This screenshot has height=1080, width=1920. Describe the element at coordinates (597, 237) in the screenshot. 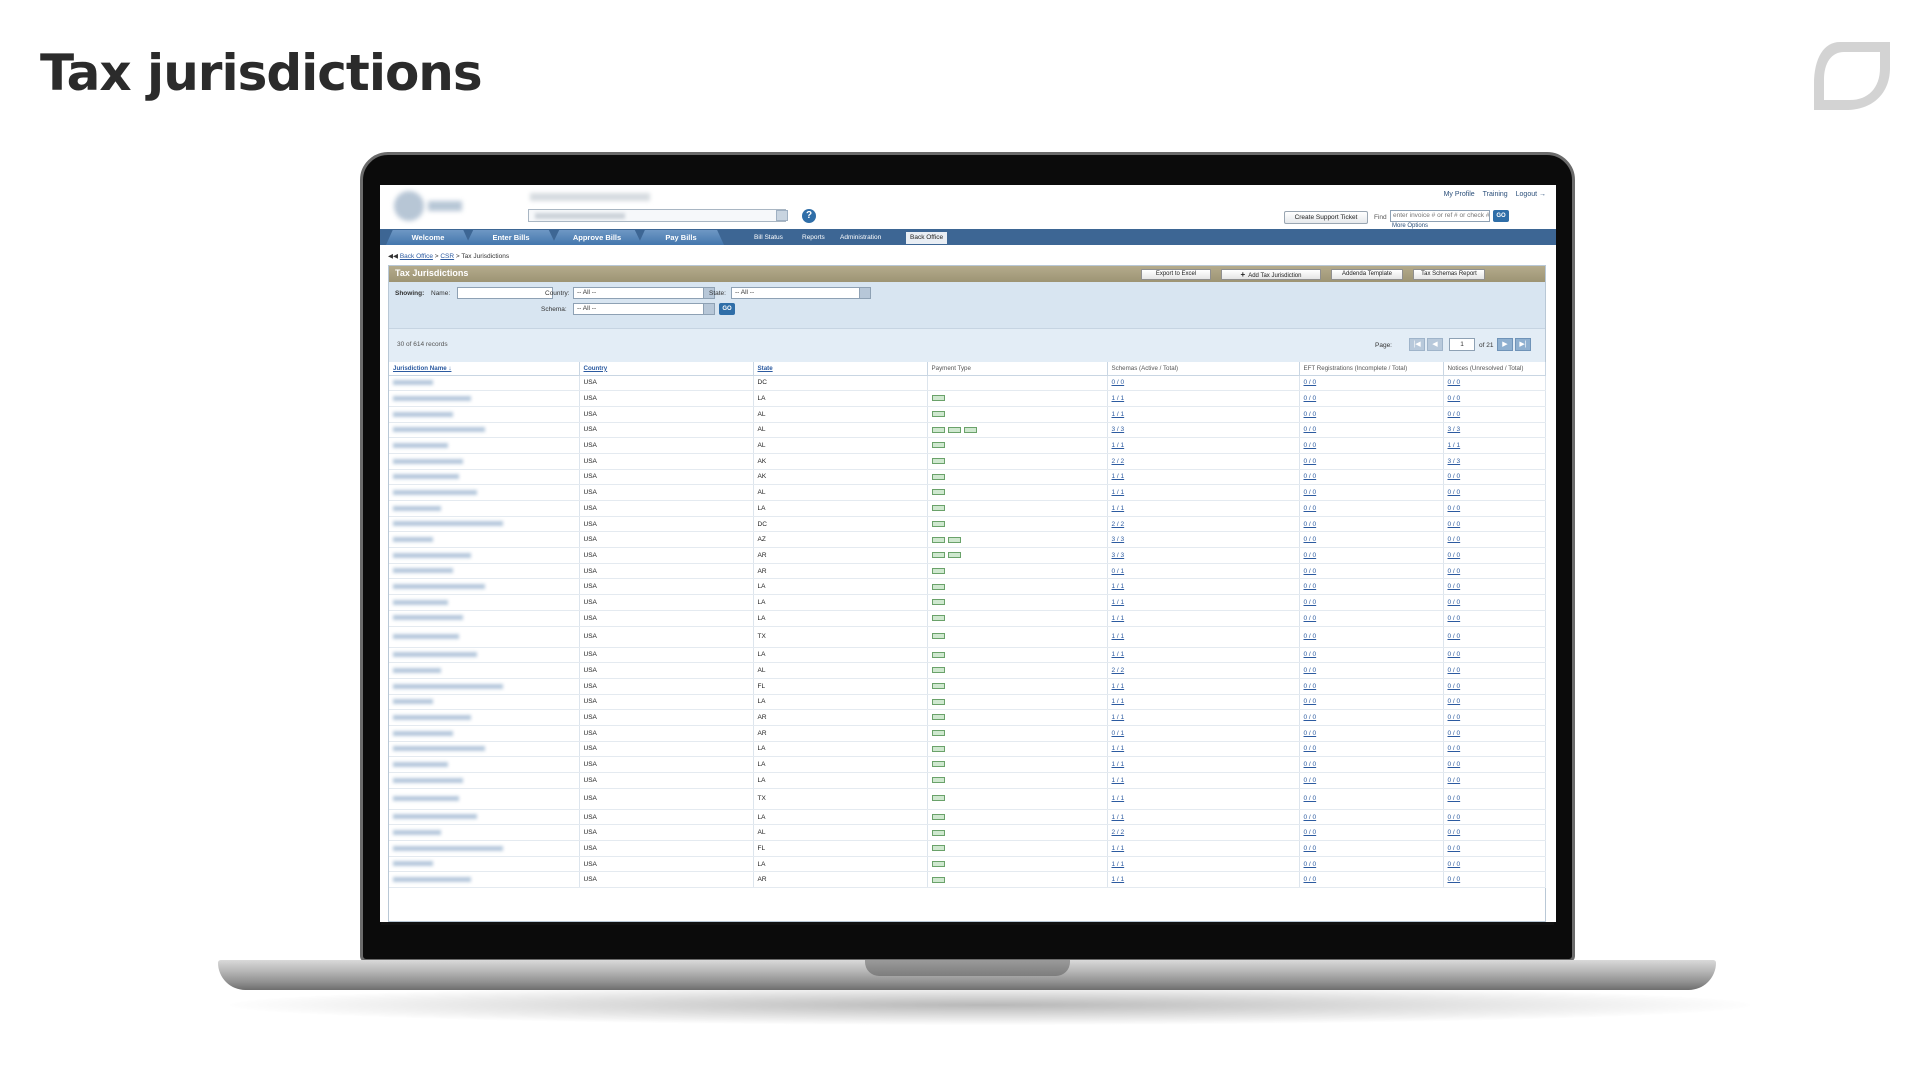

I see `tab-approve-bills: Approve Bills` at that location.